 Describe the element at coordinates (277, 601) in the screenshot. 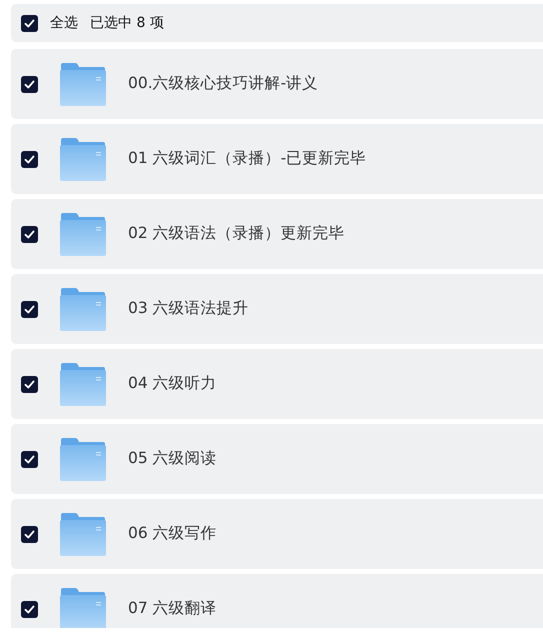

I see `folder-row: 07 六级翻译` at that location.